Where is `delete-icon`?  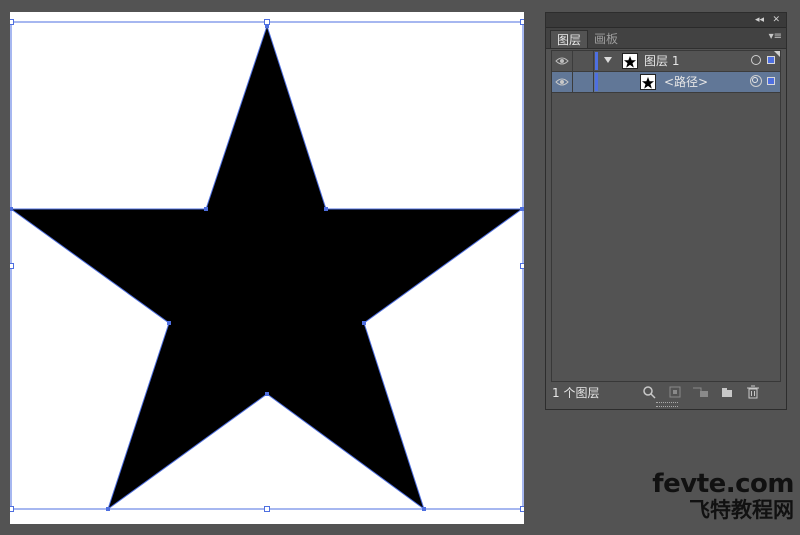 delete-icon is located at coordinates (753, 394).